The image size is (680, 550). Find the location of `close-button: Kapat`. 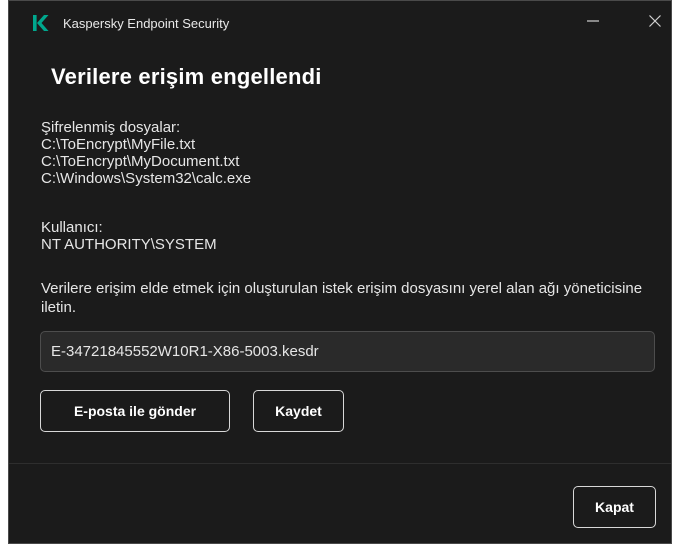

close-button: Kapat is located at coordinates (614, 507).